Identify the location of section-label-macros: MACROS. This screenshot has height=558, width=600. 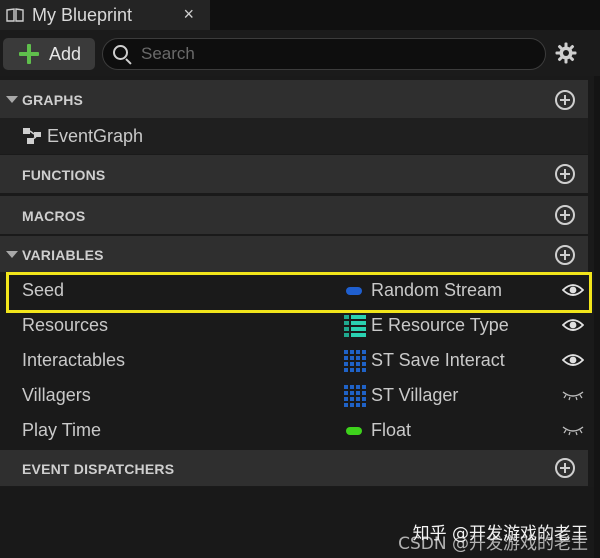
(54, 216).